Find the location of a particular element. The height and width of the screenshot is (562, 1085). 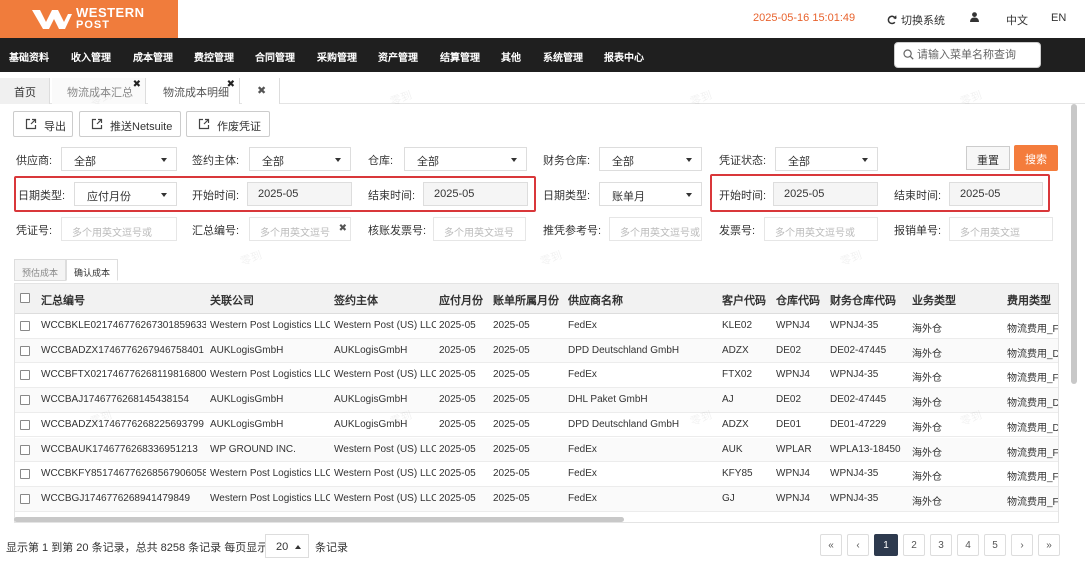

cell-supplier-name: FedEx is located at coordinates (582, 325).